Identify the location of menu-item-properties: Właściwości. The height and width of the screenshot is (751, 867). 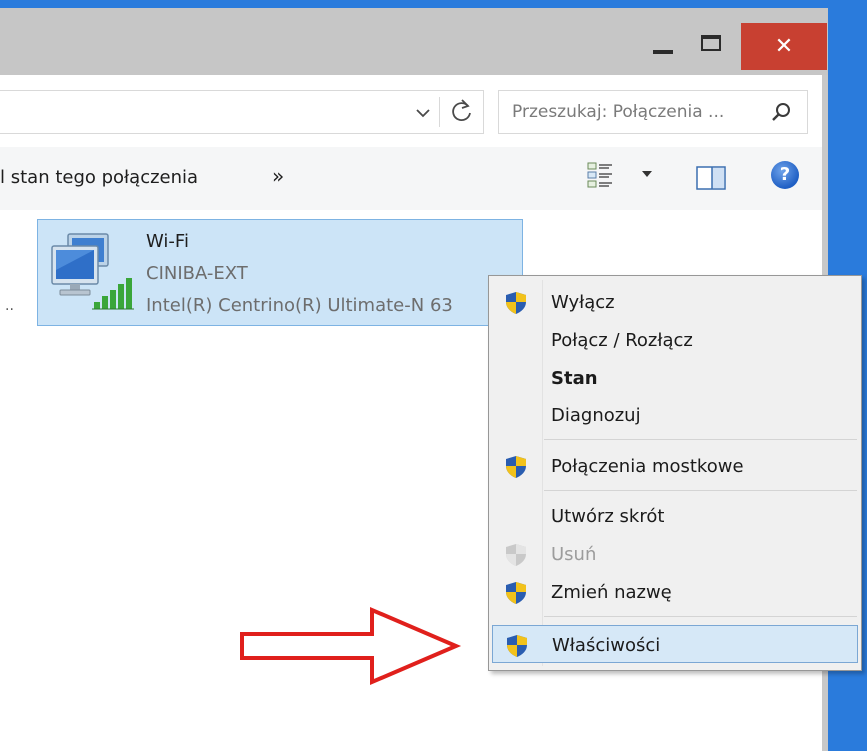
(675, 644).